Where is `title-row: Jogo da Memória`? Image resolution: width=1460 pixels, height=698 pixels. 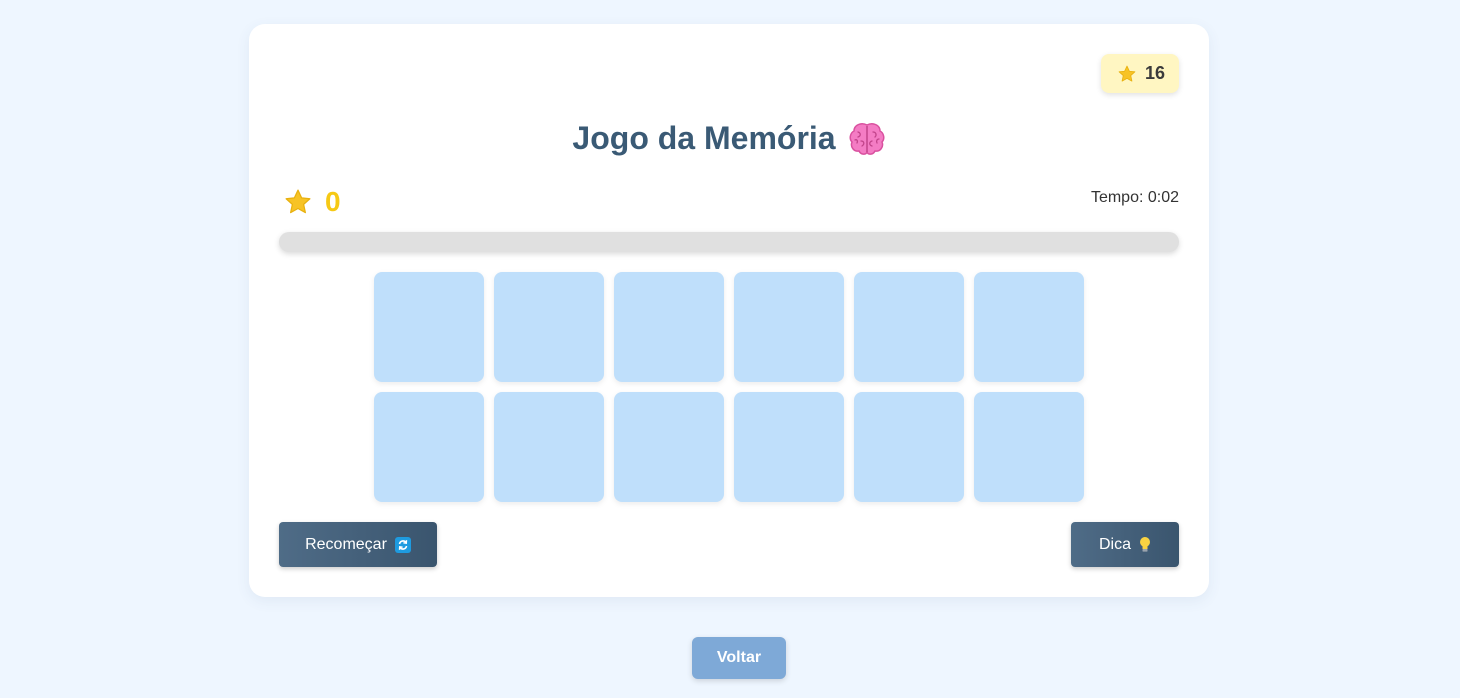
title-row: Jogo da Memória is located at coordinates (729, 138).